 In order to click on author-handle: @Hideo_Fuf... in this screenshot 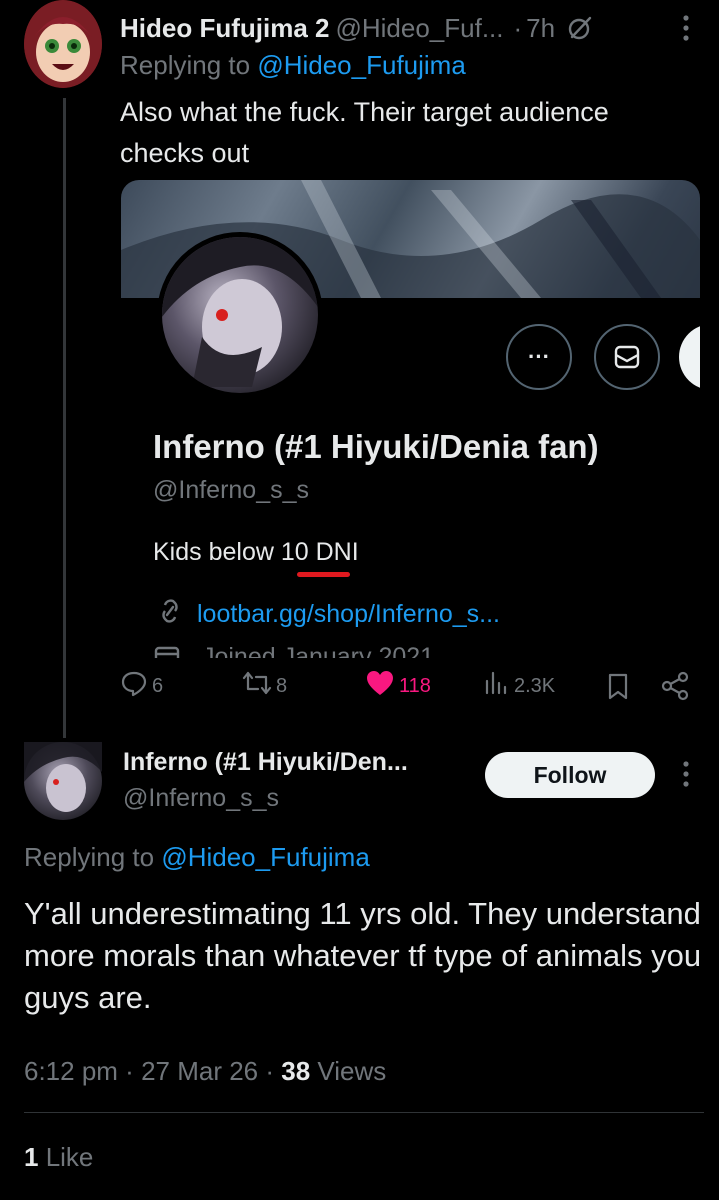, I will do `click(419, 28)`.